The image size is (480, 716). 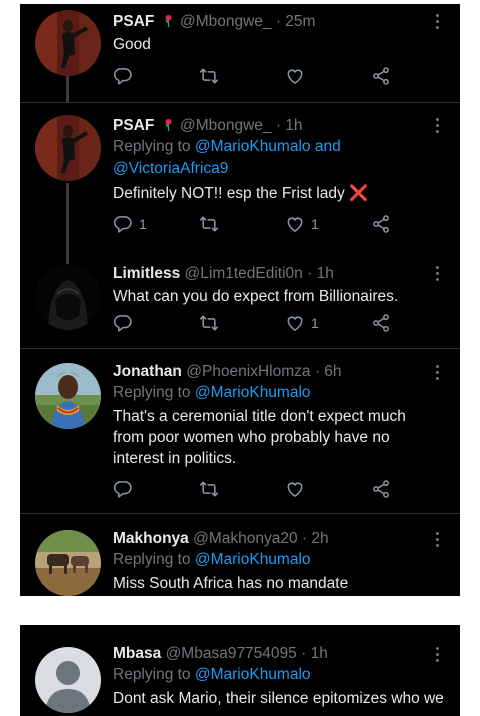 What do you see at coordinates (248, 371) in the screenshot?
I see `handle: @PhoenixHlomza` at bounding box center [248, 371].